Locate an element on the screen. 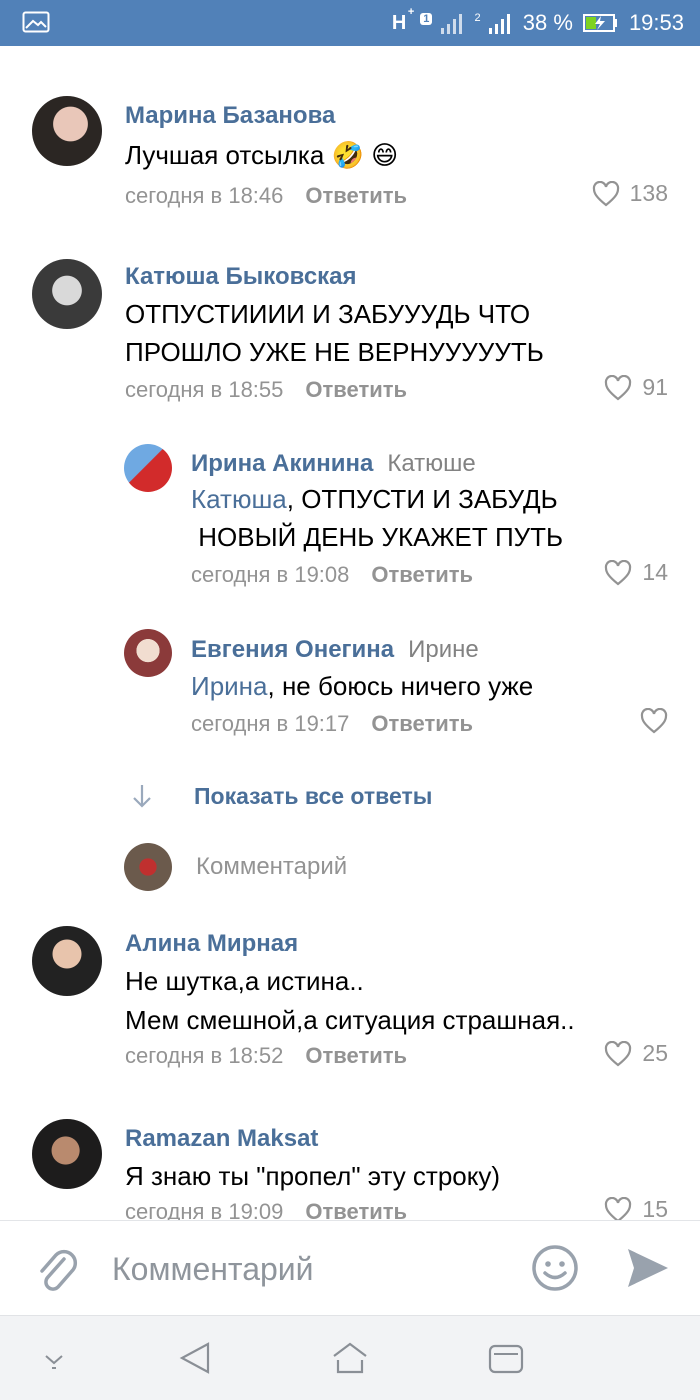  like-button: 138 is located at coordinates (630, 193).